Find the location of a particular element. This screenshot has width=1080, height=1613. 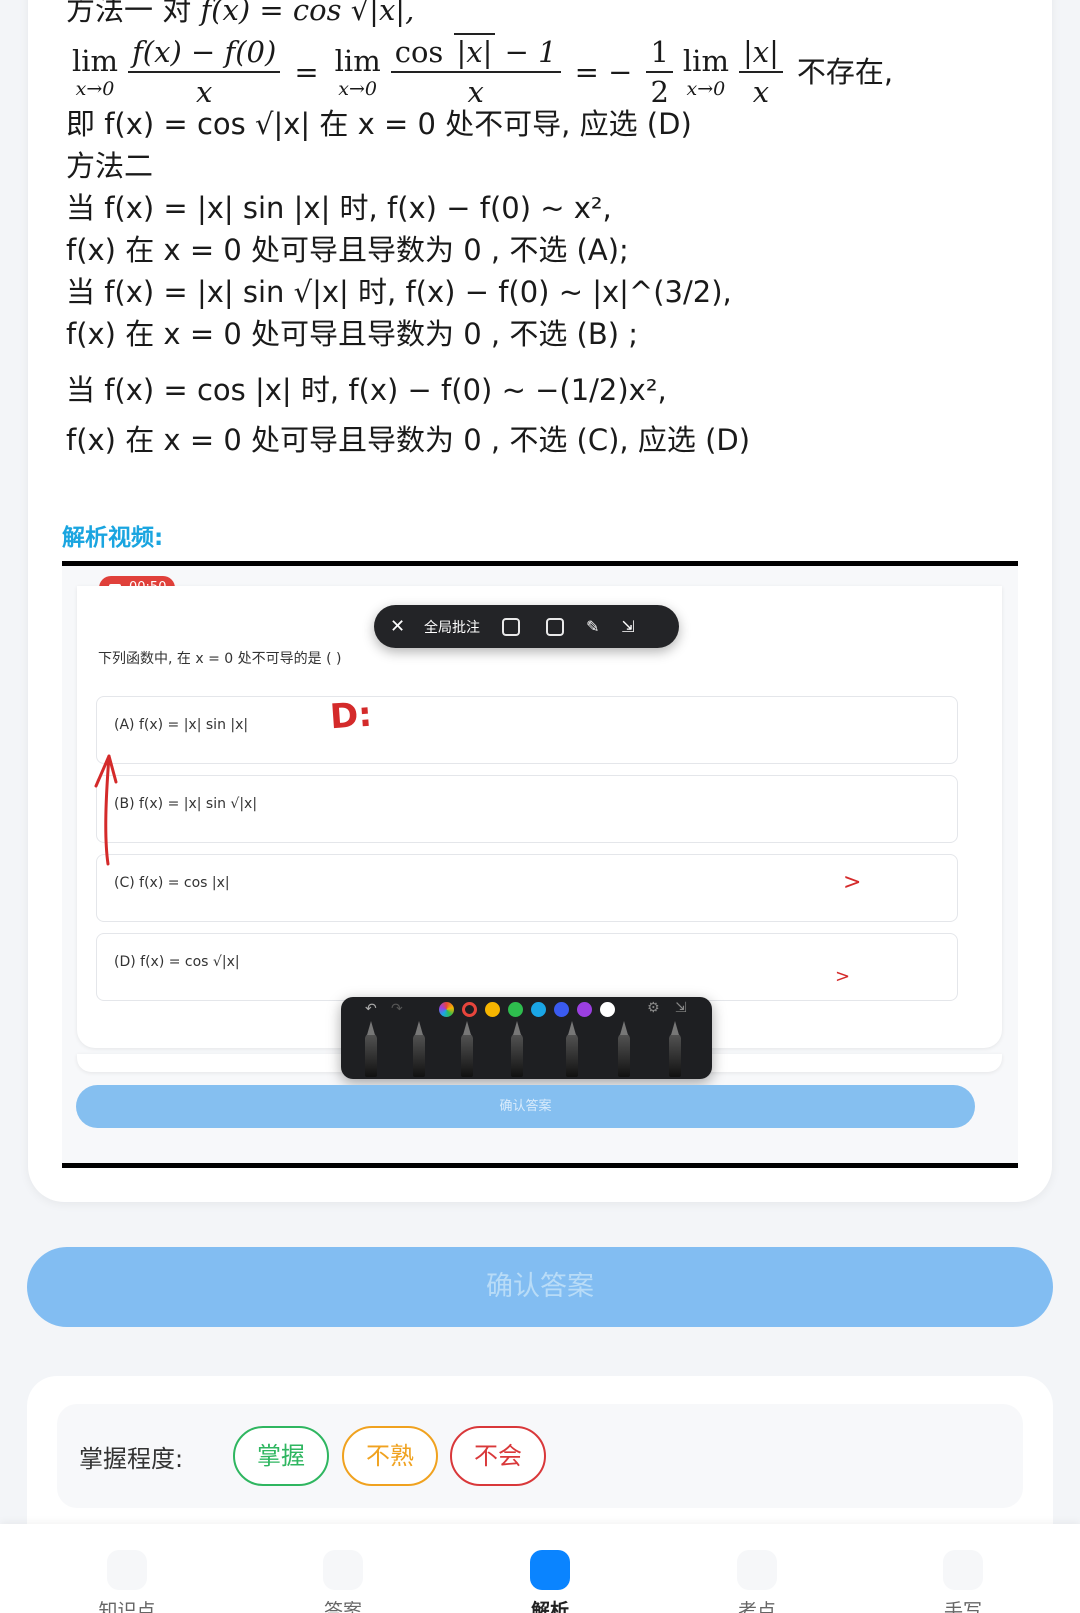

method2-line-4: f(x) 在 x = 0 处可导且导数为 0 , 不选 (B) ; is located at coordinates (352, 334).